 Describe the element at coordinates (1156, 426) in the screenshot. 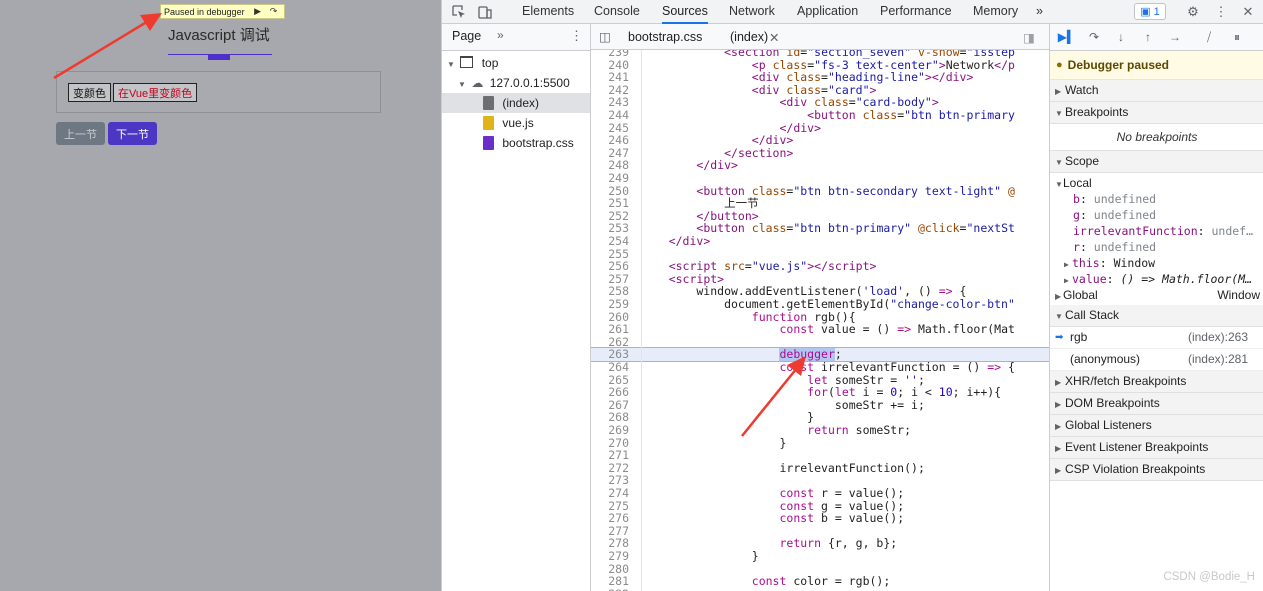

I see `section-global-listeners: ▶ Global Listeners` at that location.